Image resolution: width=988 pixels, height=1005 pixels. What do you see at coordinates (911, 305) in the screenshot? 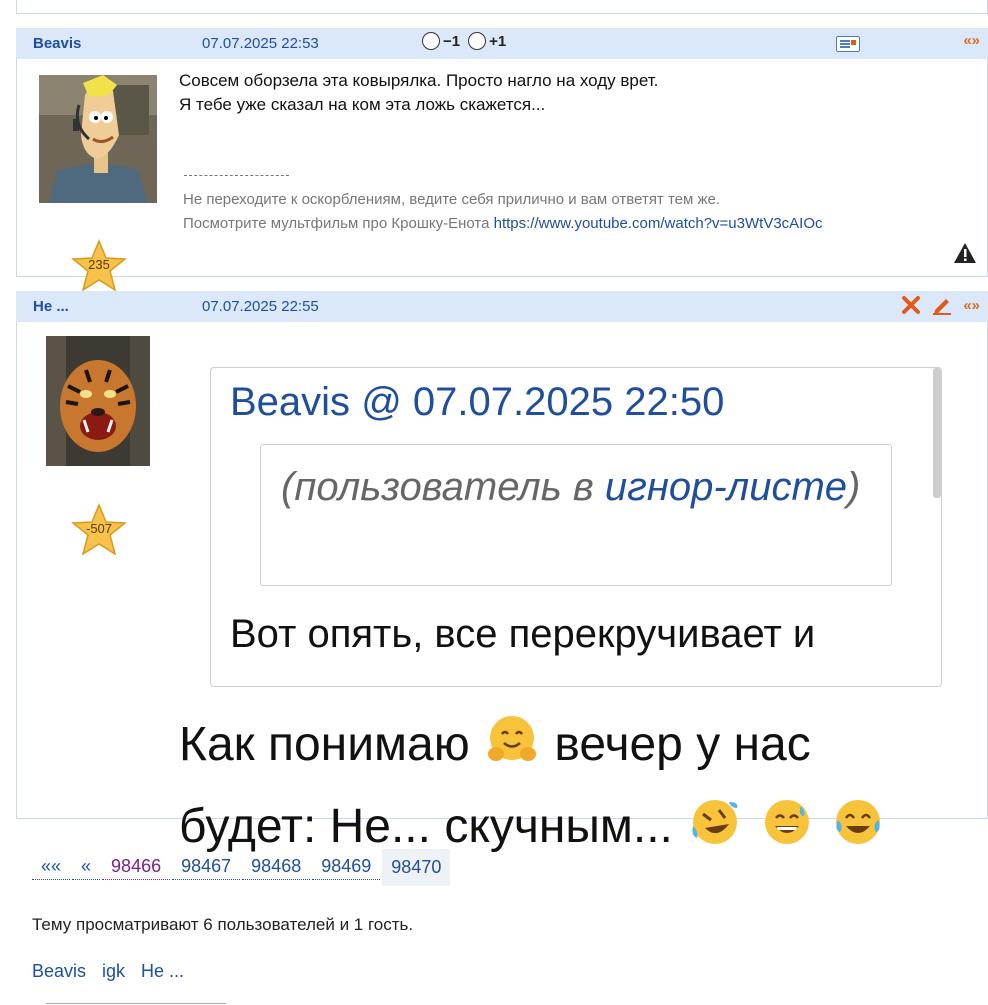
I see `delete-icon` at bounding box center [911, 305].